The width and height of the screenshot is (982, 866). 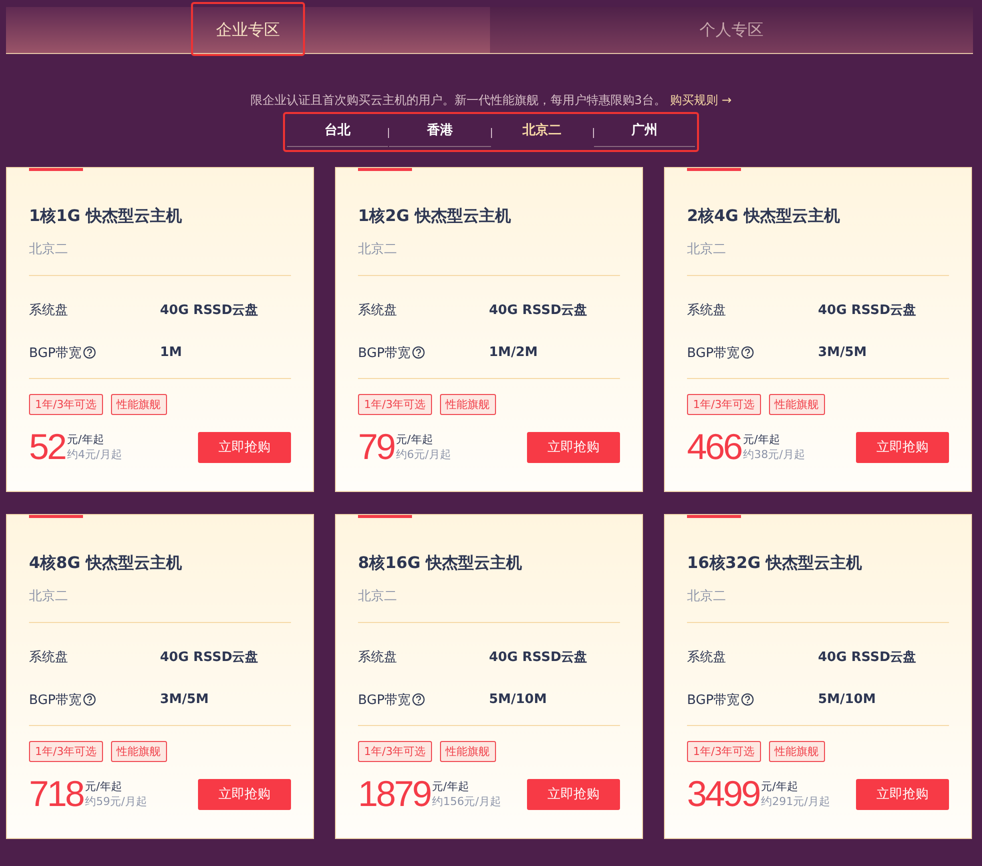 What do you see at coordinates (106, 216) in the screenshot?
I see `product-title: 1核1G 快杰型云主机` at bounding box center [106, 216].